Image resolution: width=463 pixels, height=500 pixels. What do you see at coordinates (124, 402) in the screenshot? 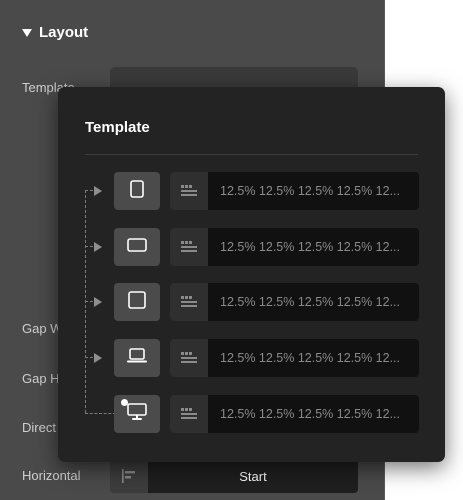
I see `active-dot-icon` at bounding box center [124, 402].